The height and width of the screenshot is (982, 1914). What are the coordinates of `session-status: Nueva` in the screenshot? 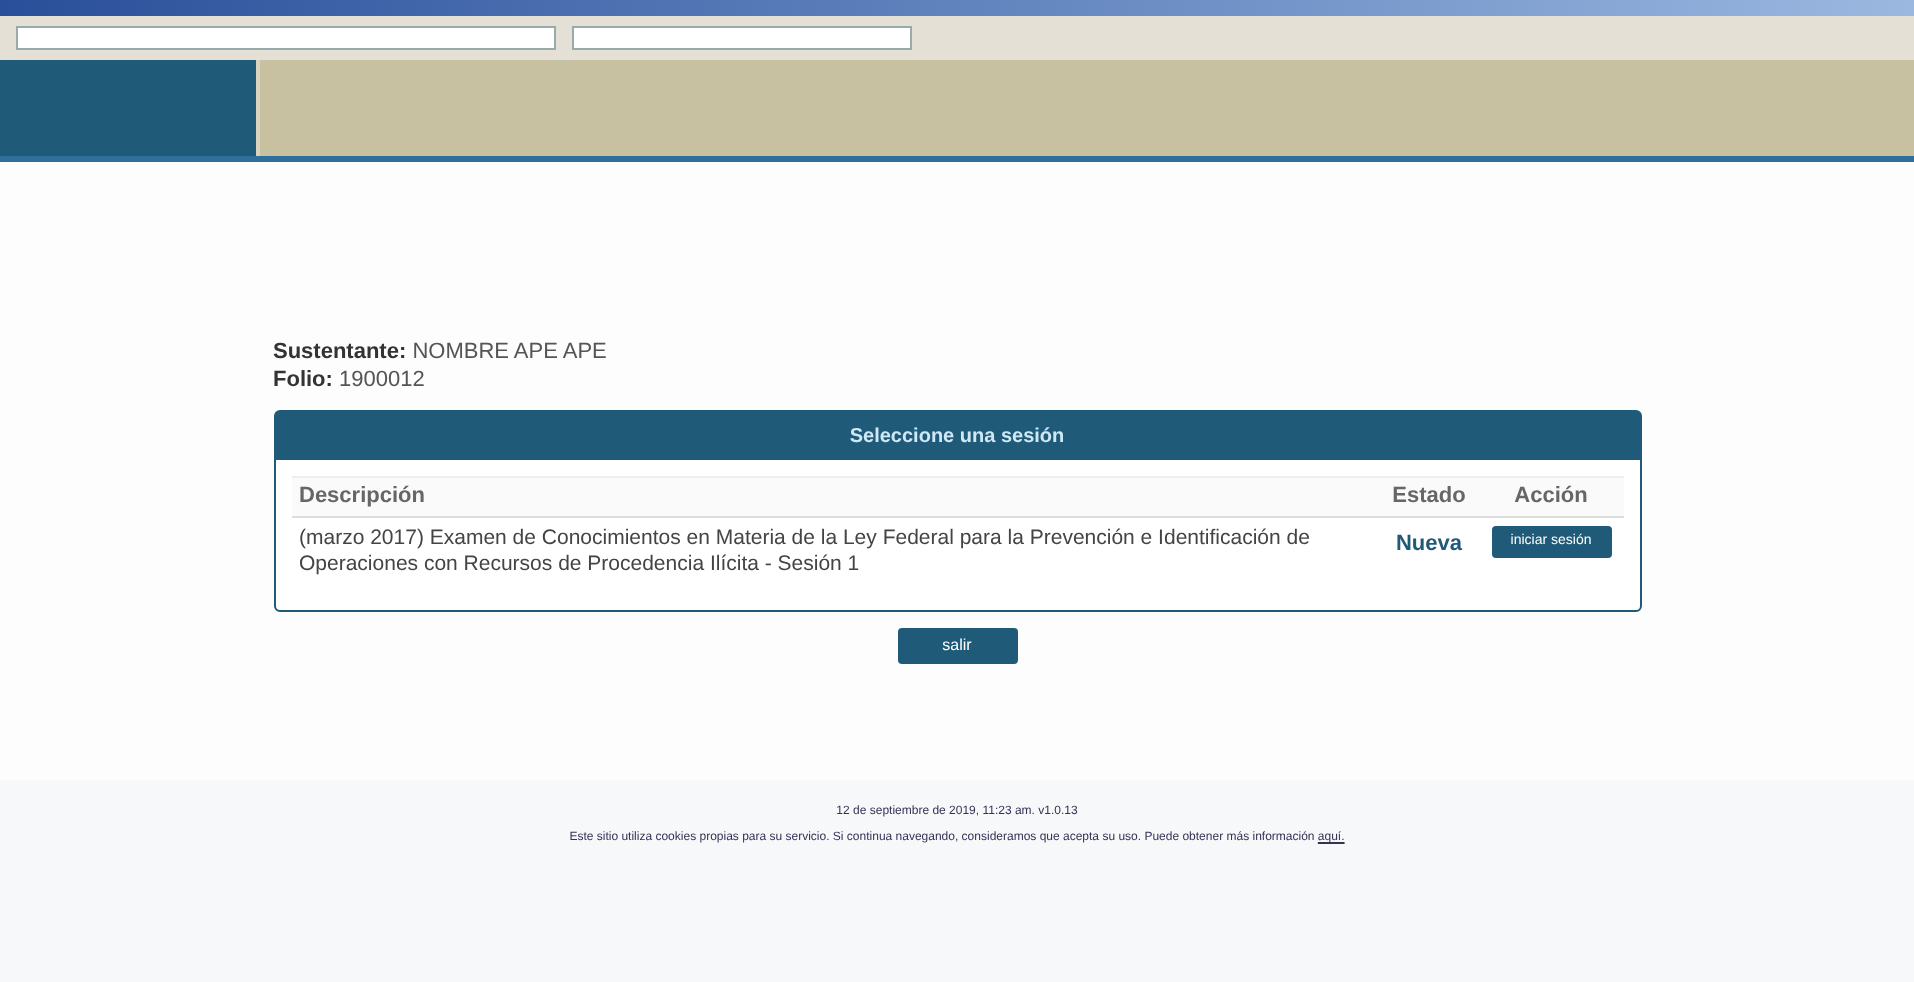 It's located at (1429, 545).